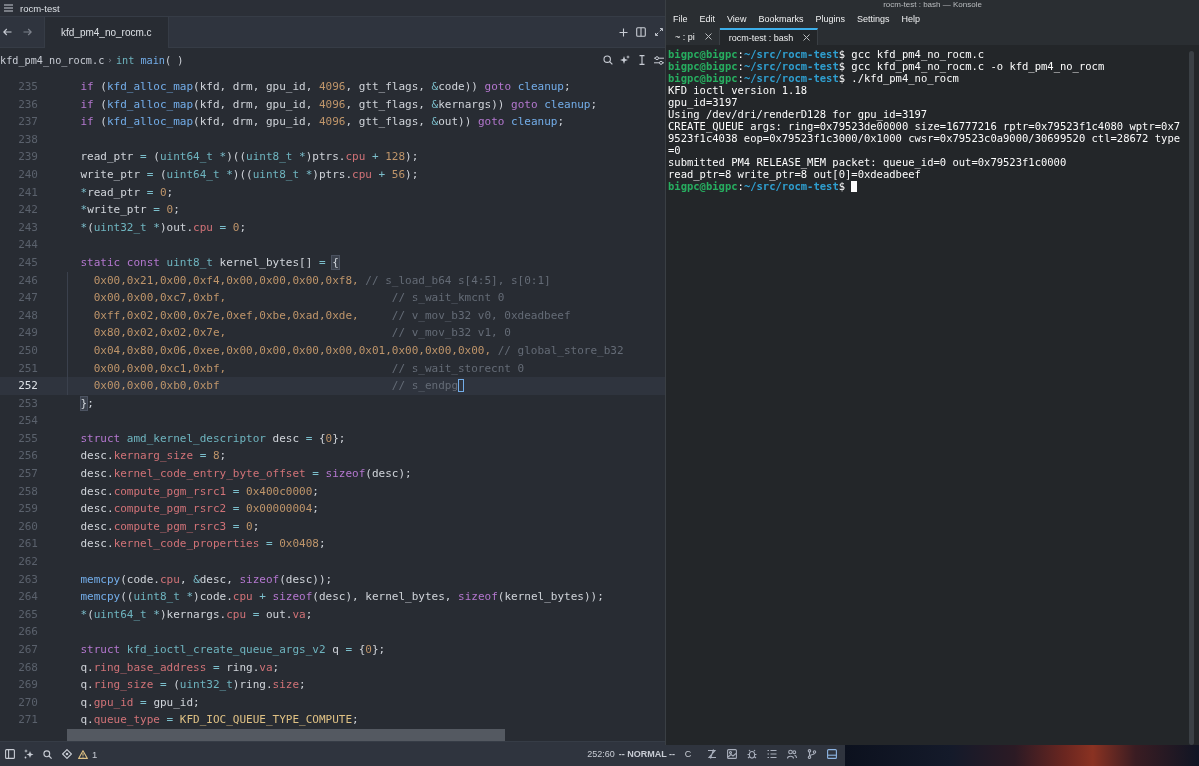  What do you see at coordinates (680, 19) in the screenshot?
I see `menu-item: File` at bounding box center [680, 19].